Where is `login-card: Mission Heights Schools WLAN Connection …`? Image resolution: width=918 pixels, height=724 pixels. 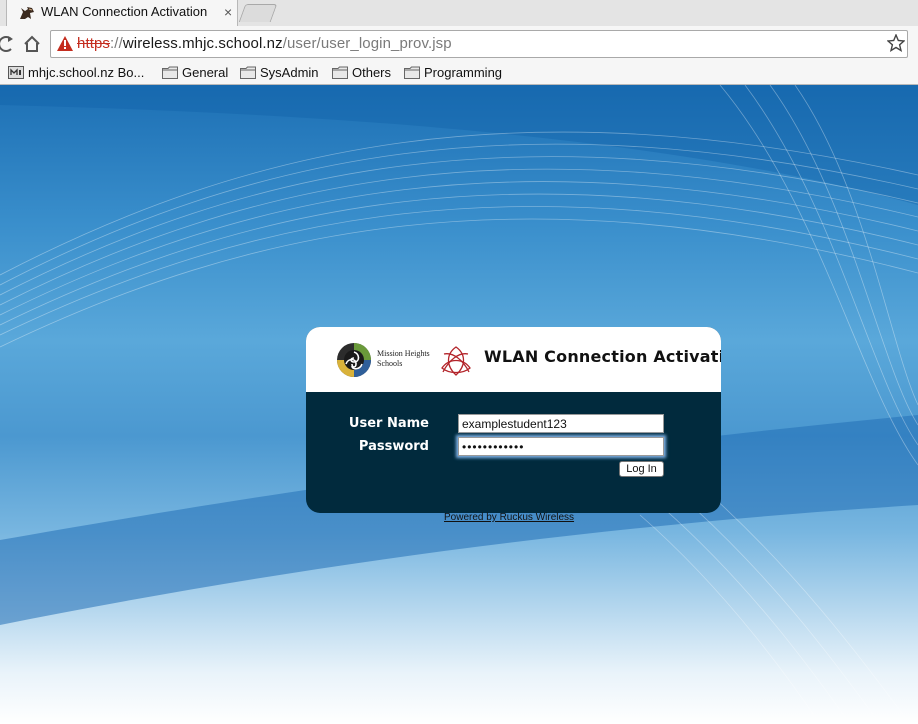 login-card: Mission Heights Schools WLAN Connection … is located at coordinates (513, 420).